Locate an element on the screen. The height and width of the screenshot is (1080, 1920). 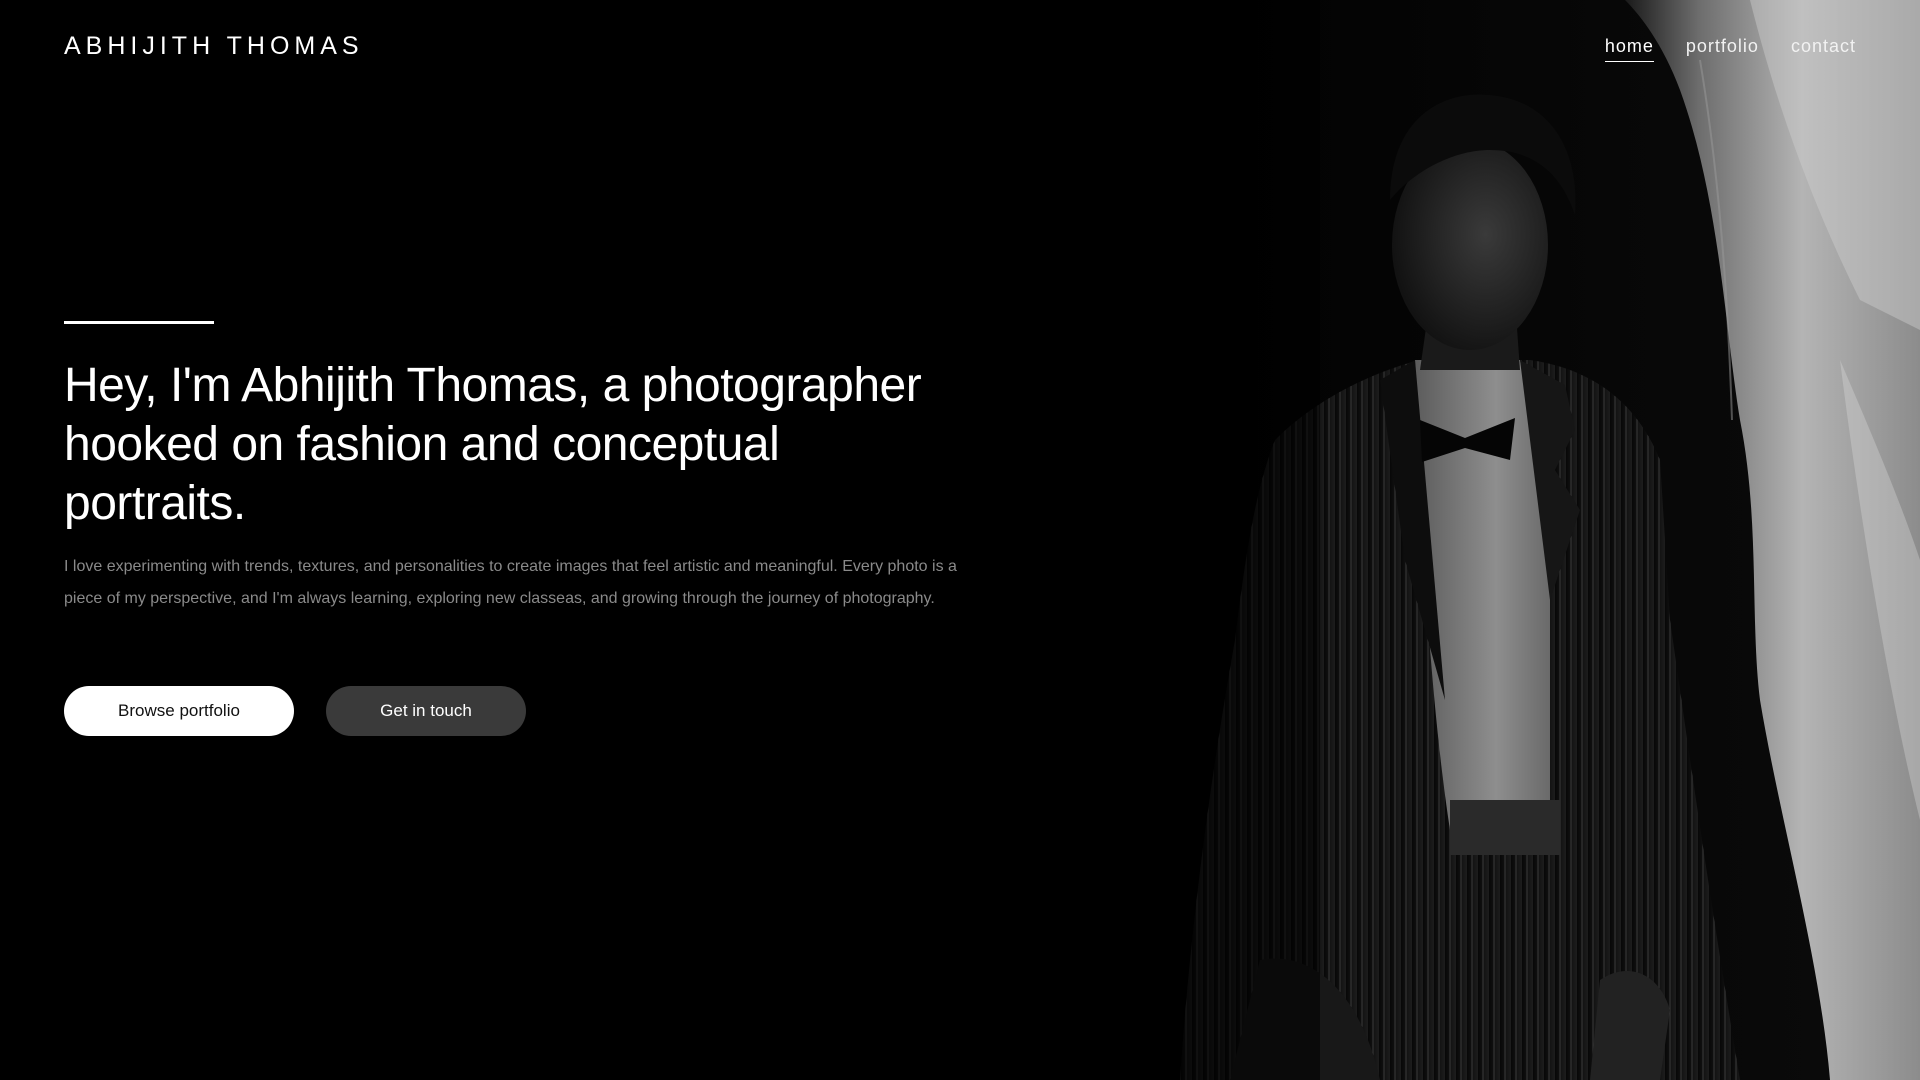
site-brand: ABHIJITH THOMAS is located at coordinates (214, 46).